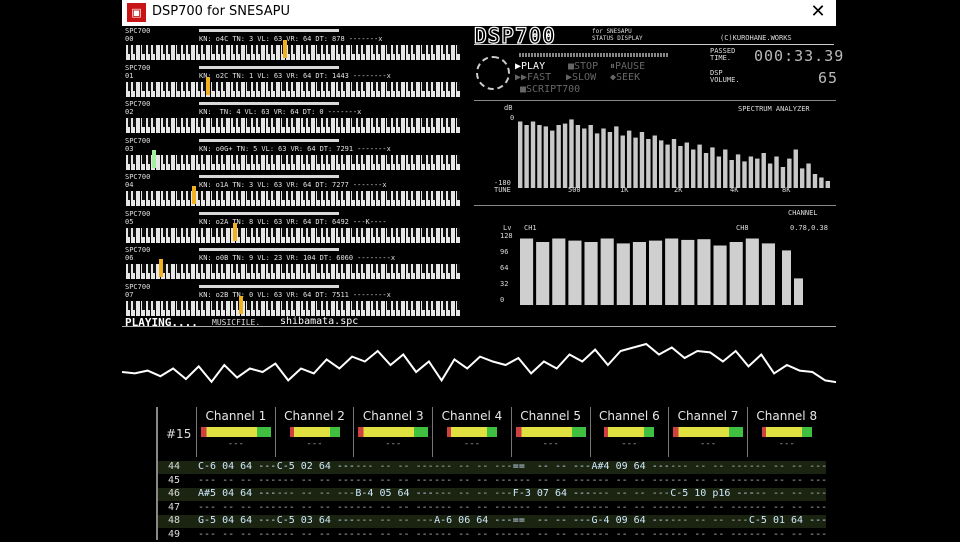  I want to click on tracker-cell: C-6 04 64 ---, so click(237, 466).